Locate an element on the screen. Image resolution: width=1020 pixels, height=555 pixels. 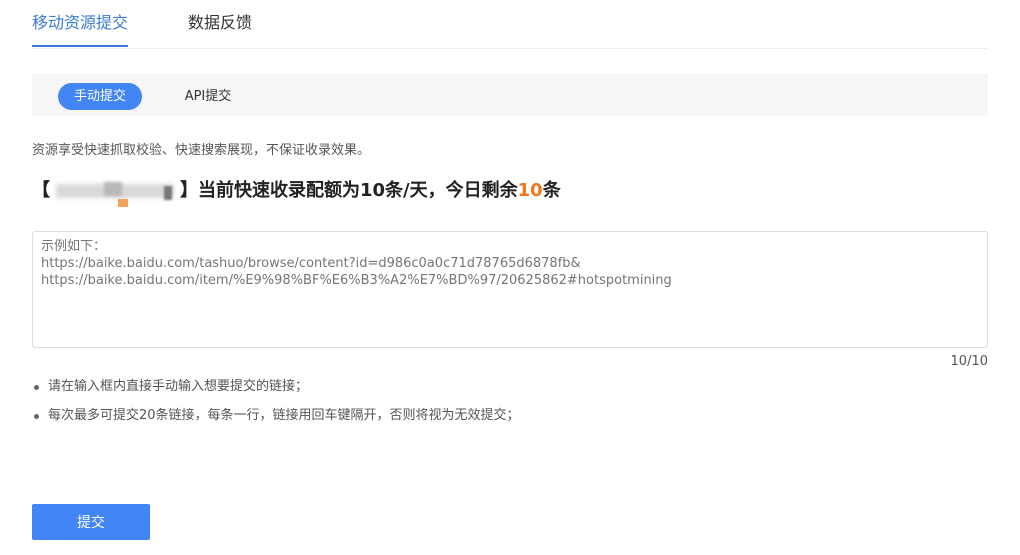
api-submit-tab: API提交 is located at coordinates (208, 96).